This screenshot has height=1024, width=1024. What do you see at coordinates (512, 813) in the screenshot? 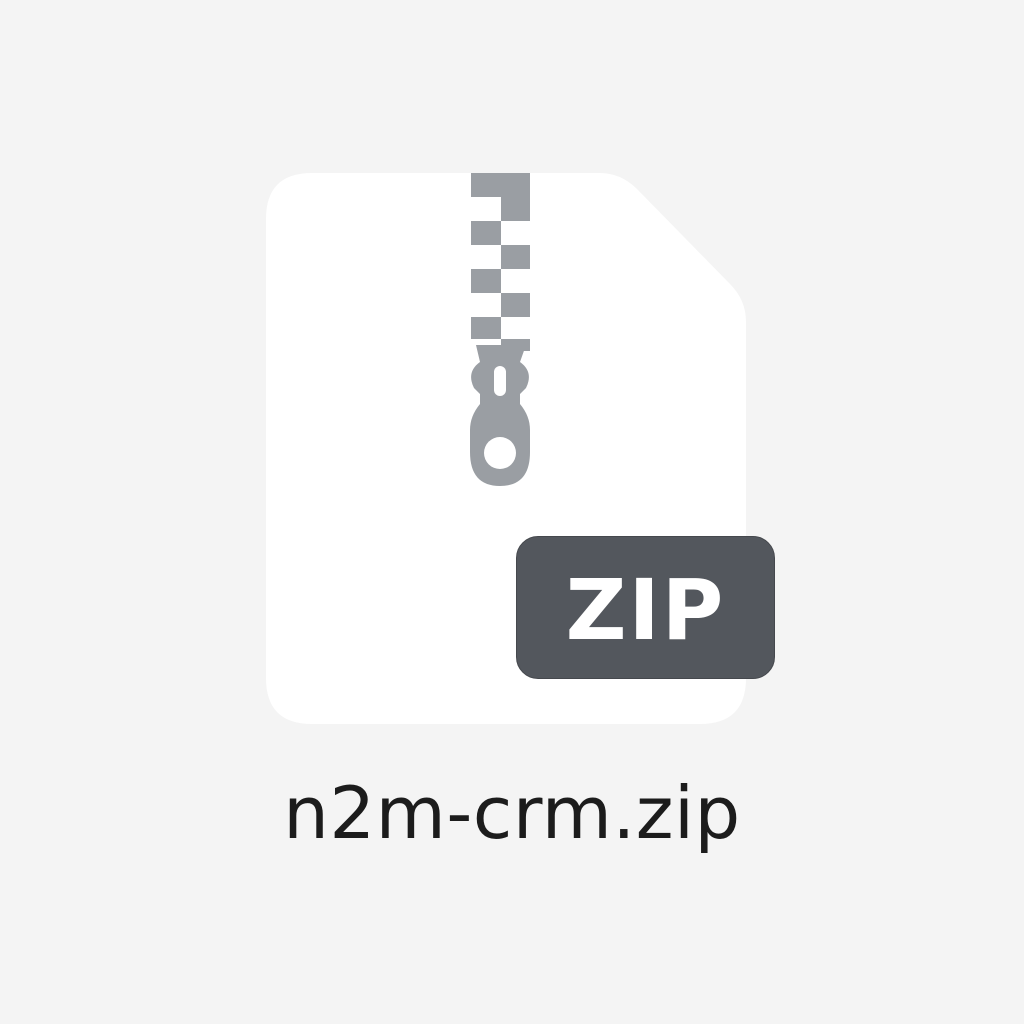
I see `file-name-label: n2m-crm.zip` at bounding box center [512, 813].